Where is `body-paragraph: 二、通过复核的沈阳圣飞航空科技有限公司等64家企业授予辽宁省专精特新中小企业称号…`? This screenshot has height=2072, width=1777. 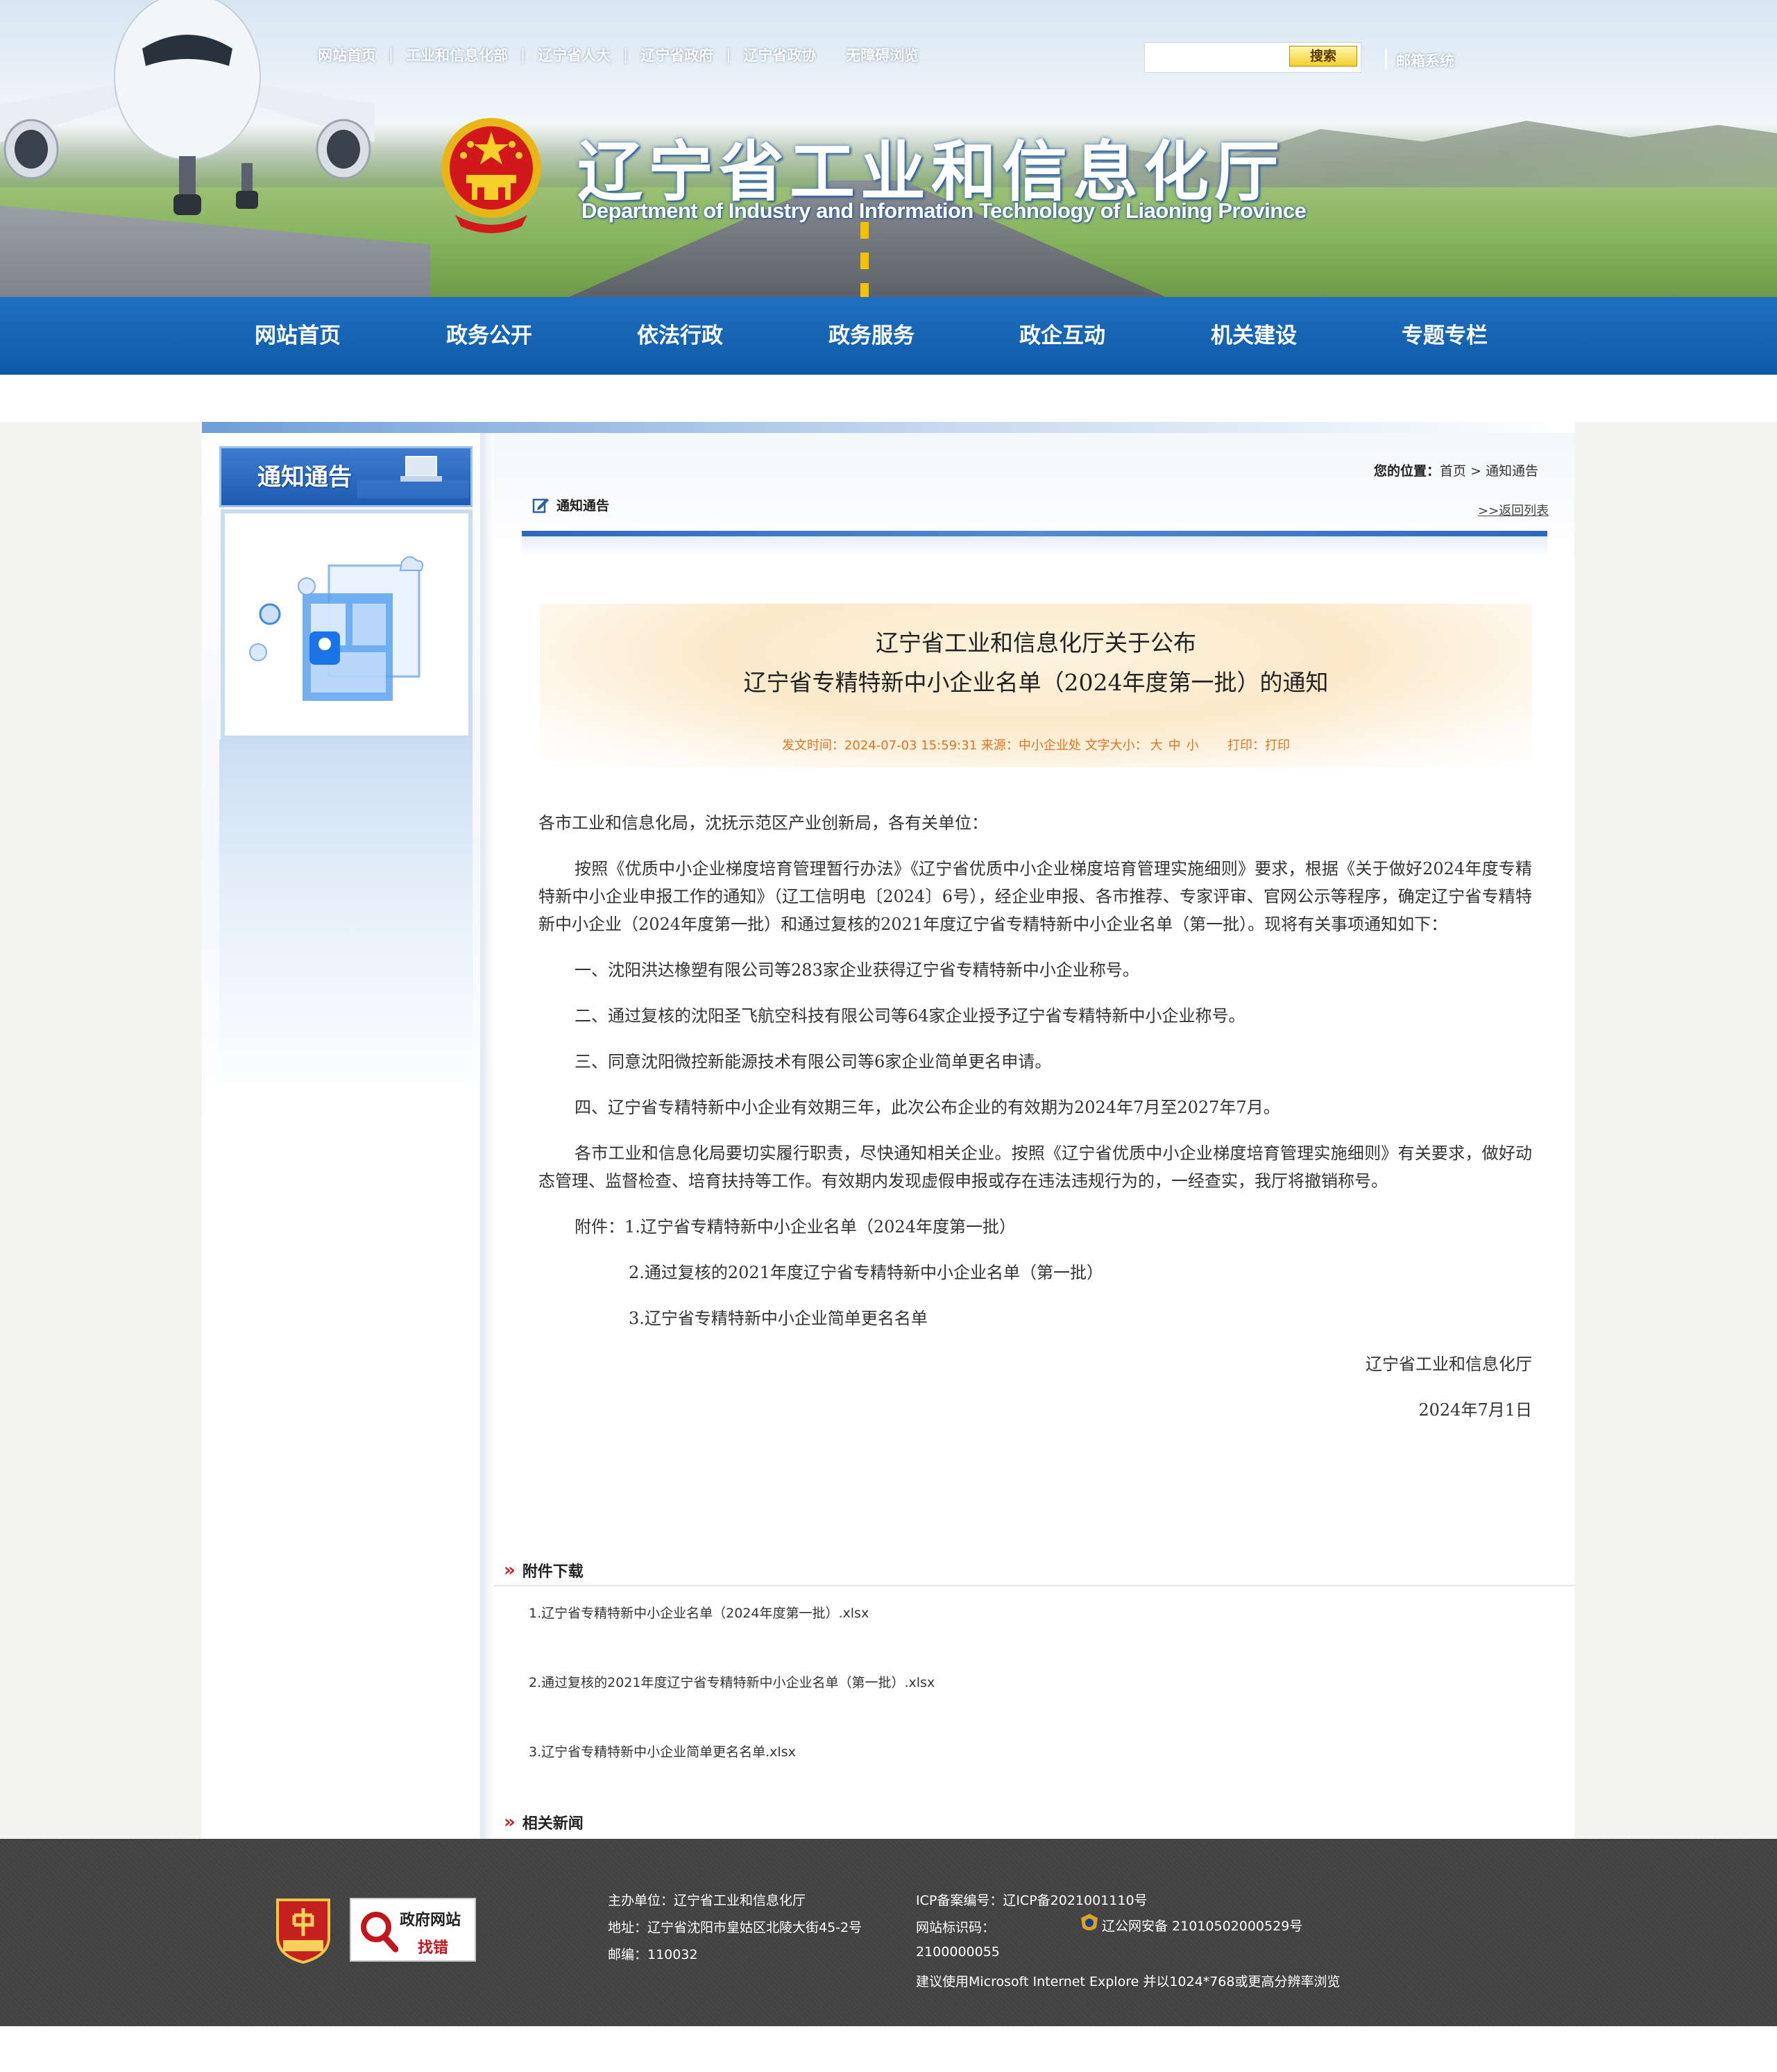 body-paragraph: 二、通过复核的沈阳圣飞航空科技有限公司等64家企业授予辽宁省专精特新中小企业称号… is located at coordinates (910, 1016).